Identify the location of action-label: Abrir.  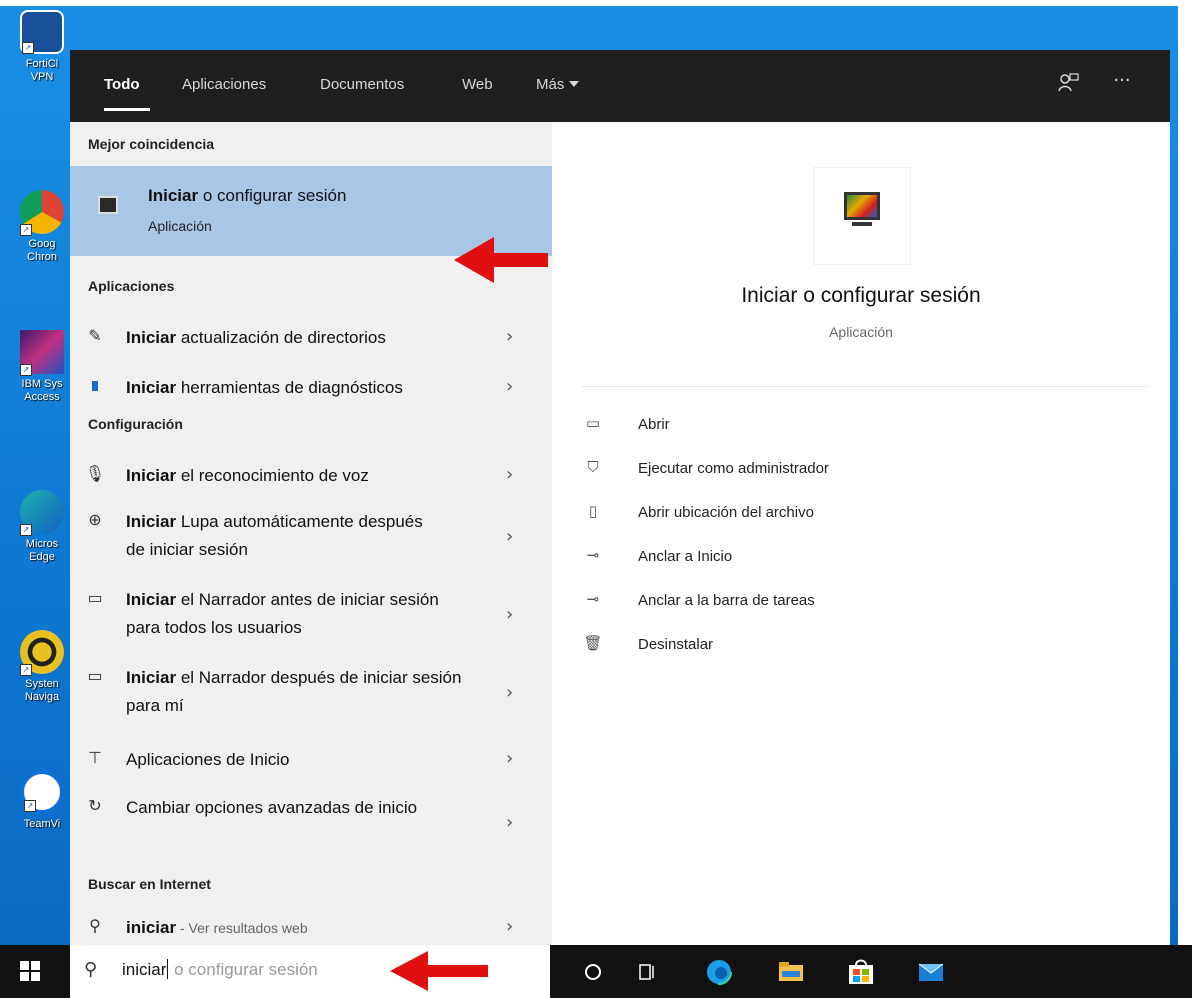
(654, 424).